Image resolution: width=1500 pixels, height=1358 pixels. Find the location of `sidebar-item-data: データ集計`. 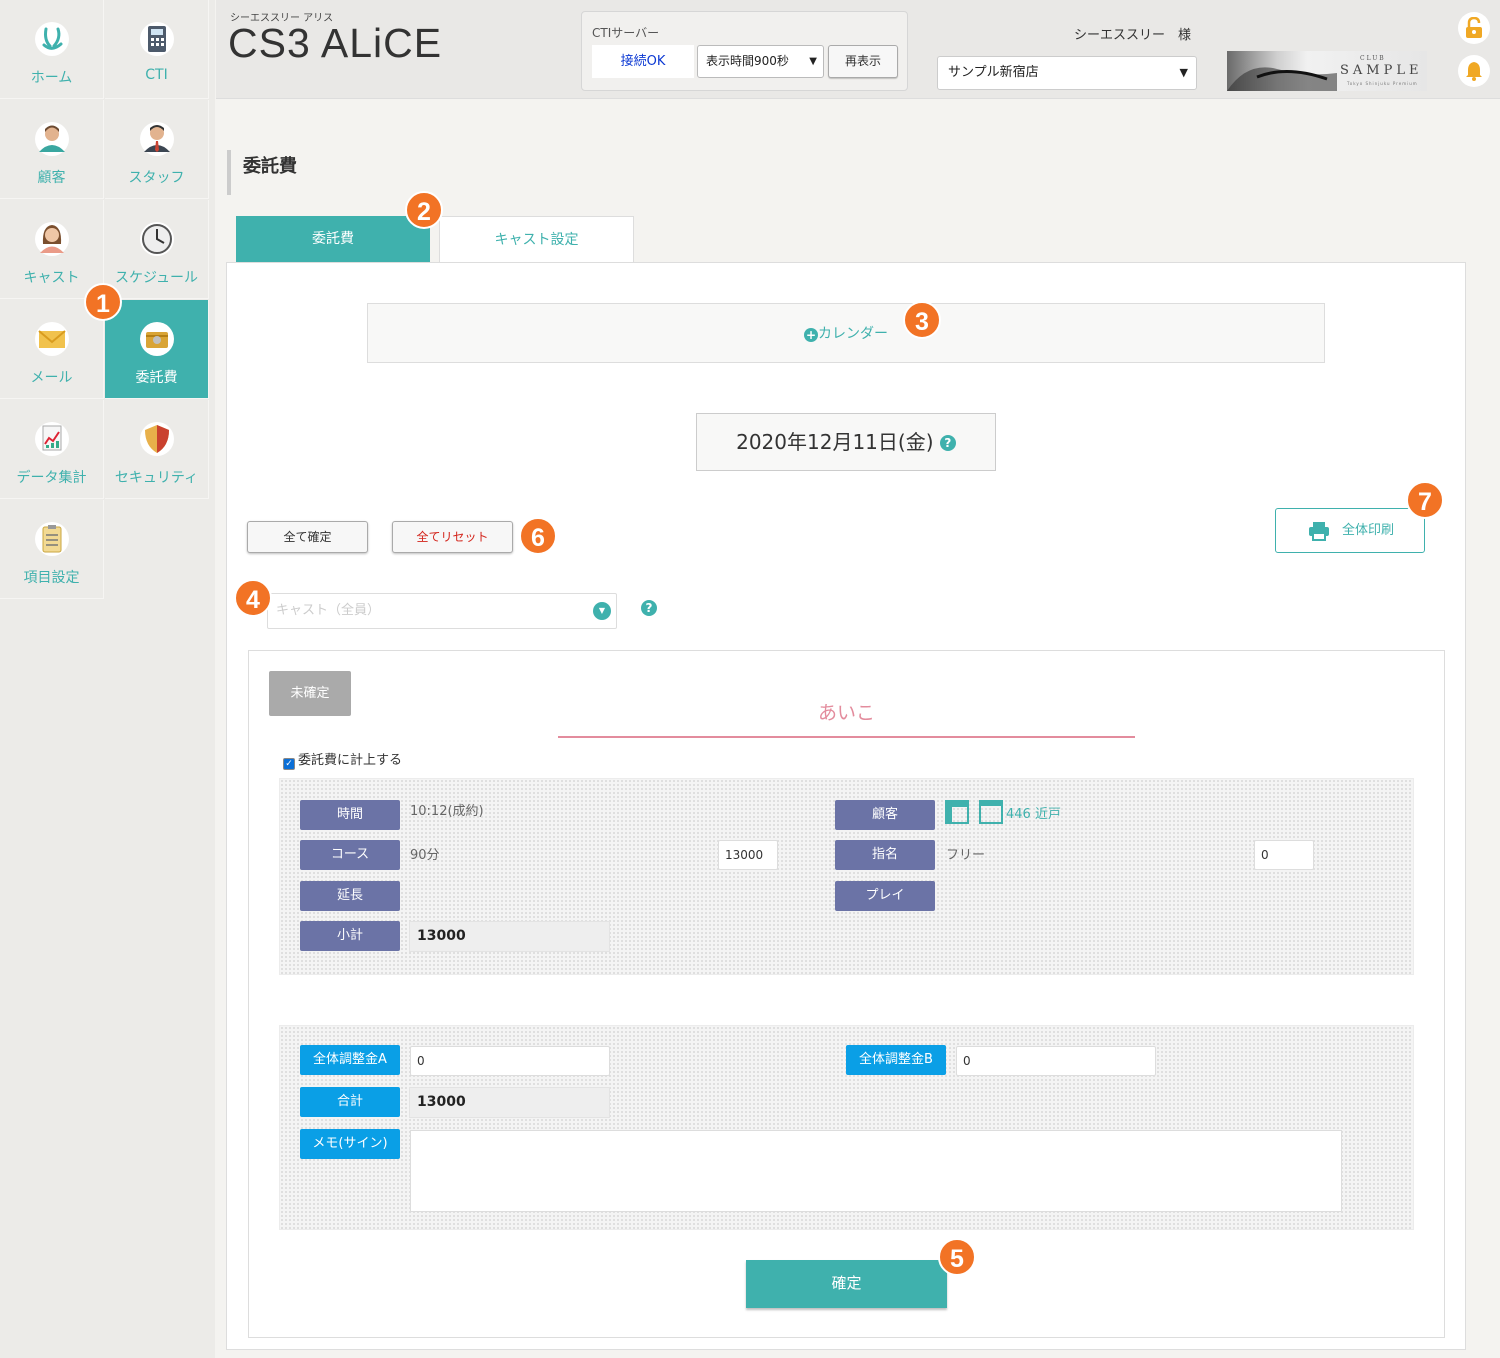

sidebar-item-data: データ集計 is located at coordinates (52, 449).